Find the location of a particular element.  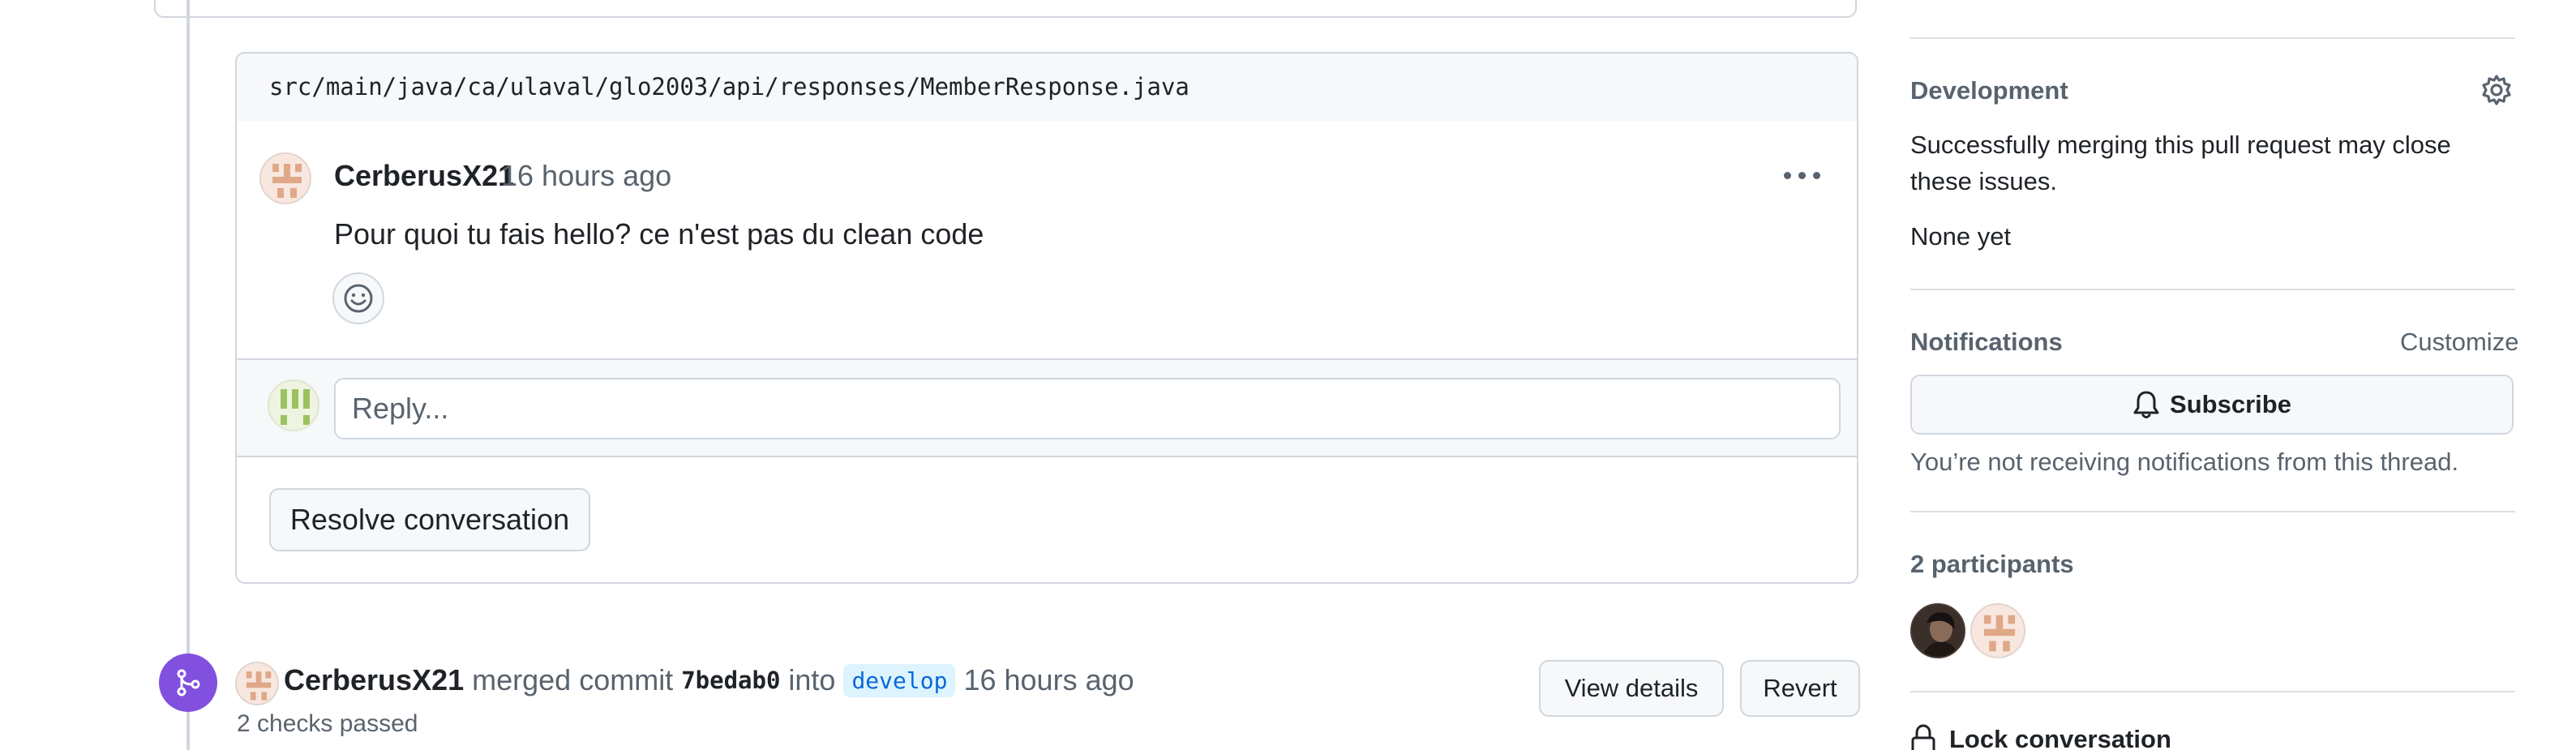

lock-conversation-label: Lock conversation is located at coordinates (2060, 738).